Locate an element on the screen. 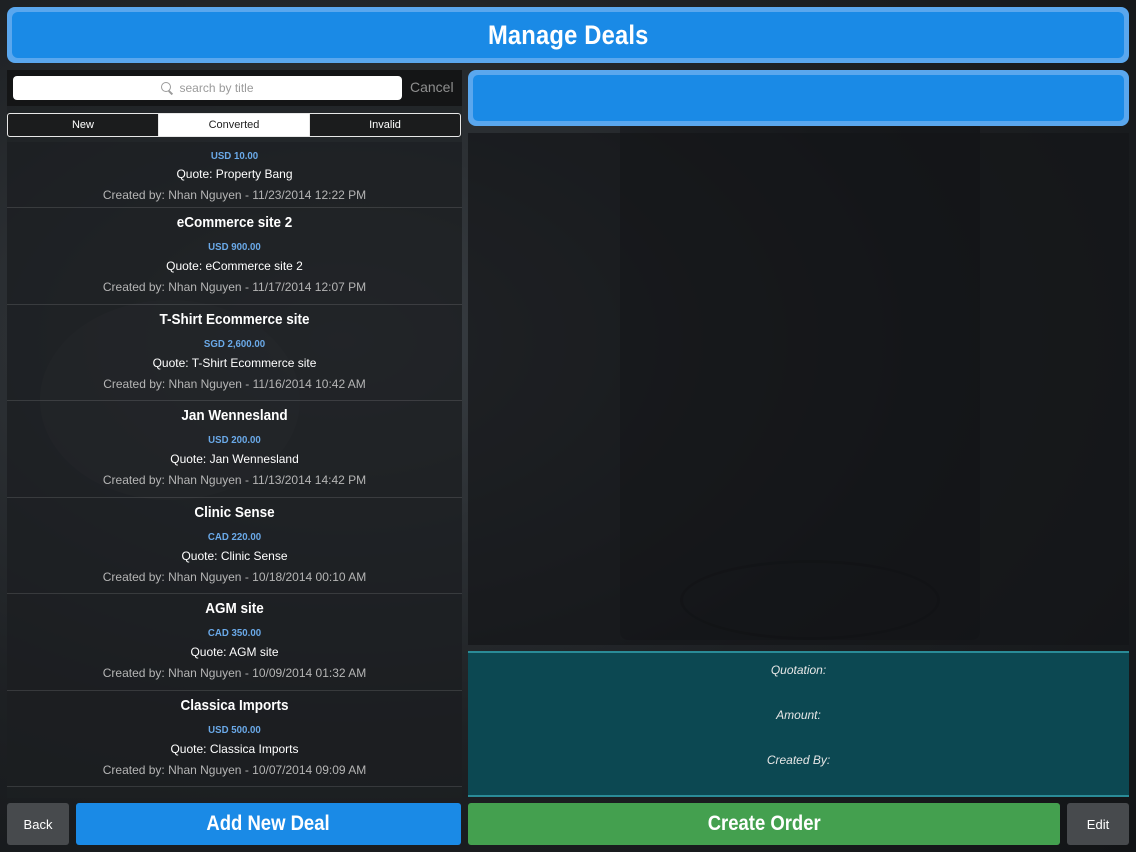 Image resolution: width=1136 pixels, height=852 pixels. app-header: Manage Deals is located at coordinates (568, 35).